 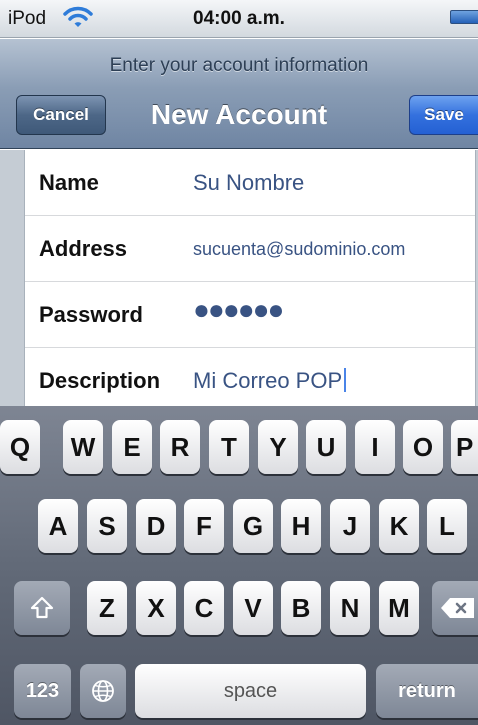 What do you see at coordinates (239, 65) in the screenshot?
I see `nav-prompt: Enter your account information` at bounding box center [239, 65].